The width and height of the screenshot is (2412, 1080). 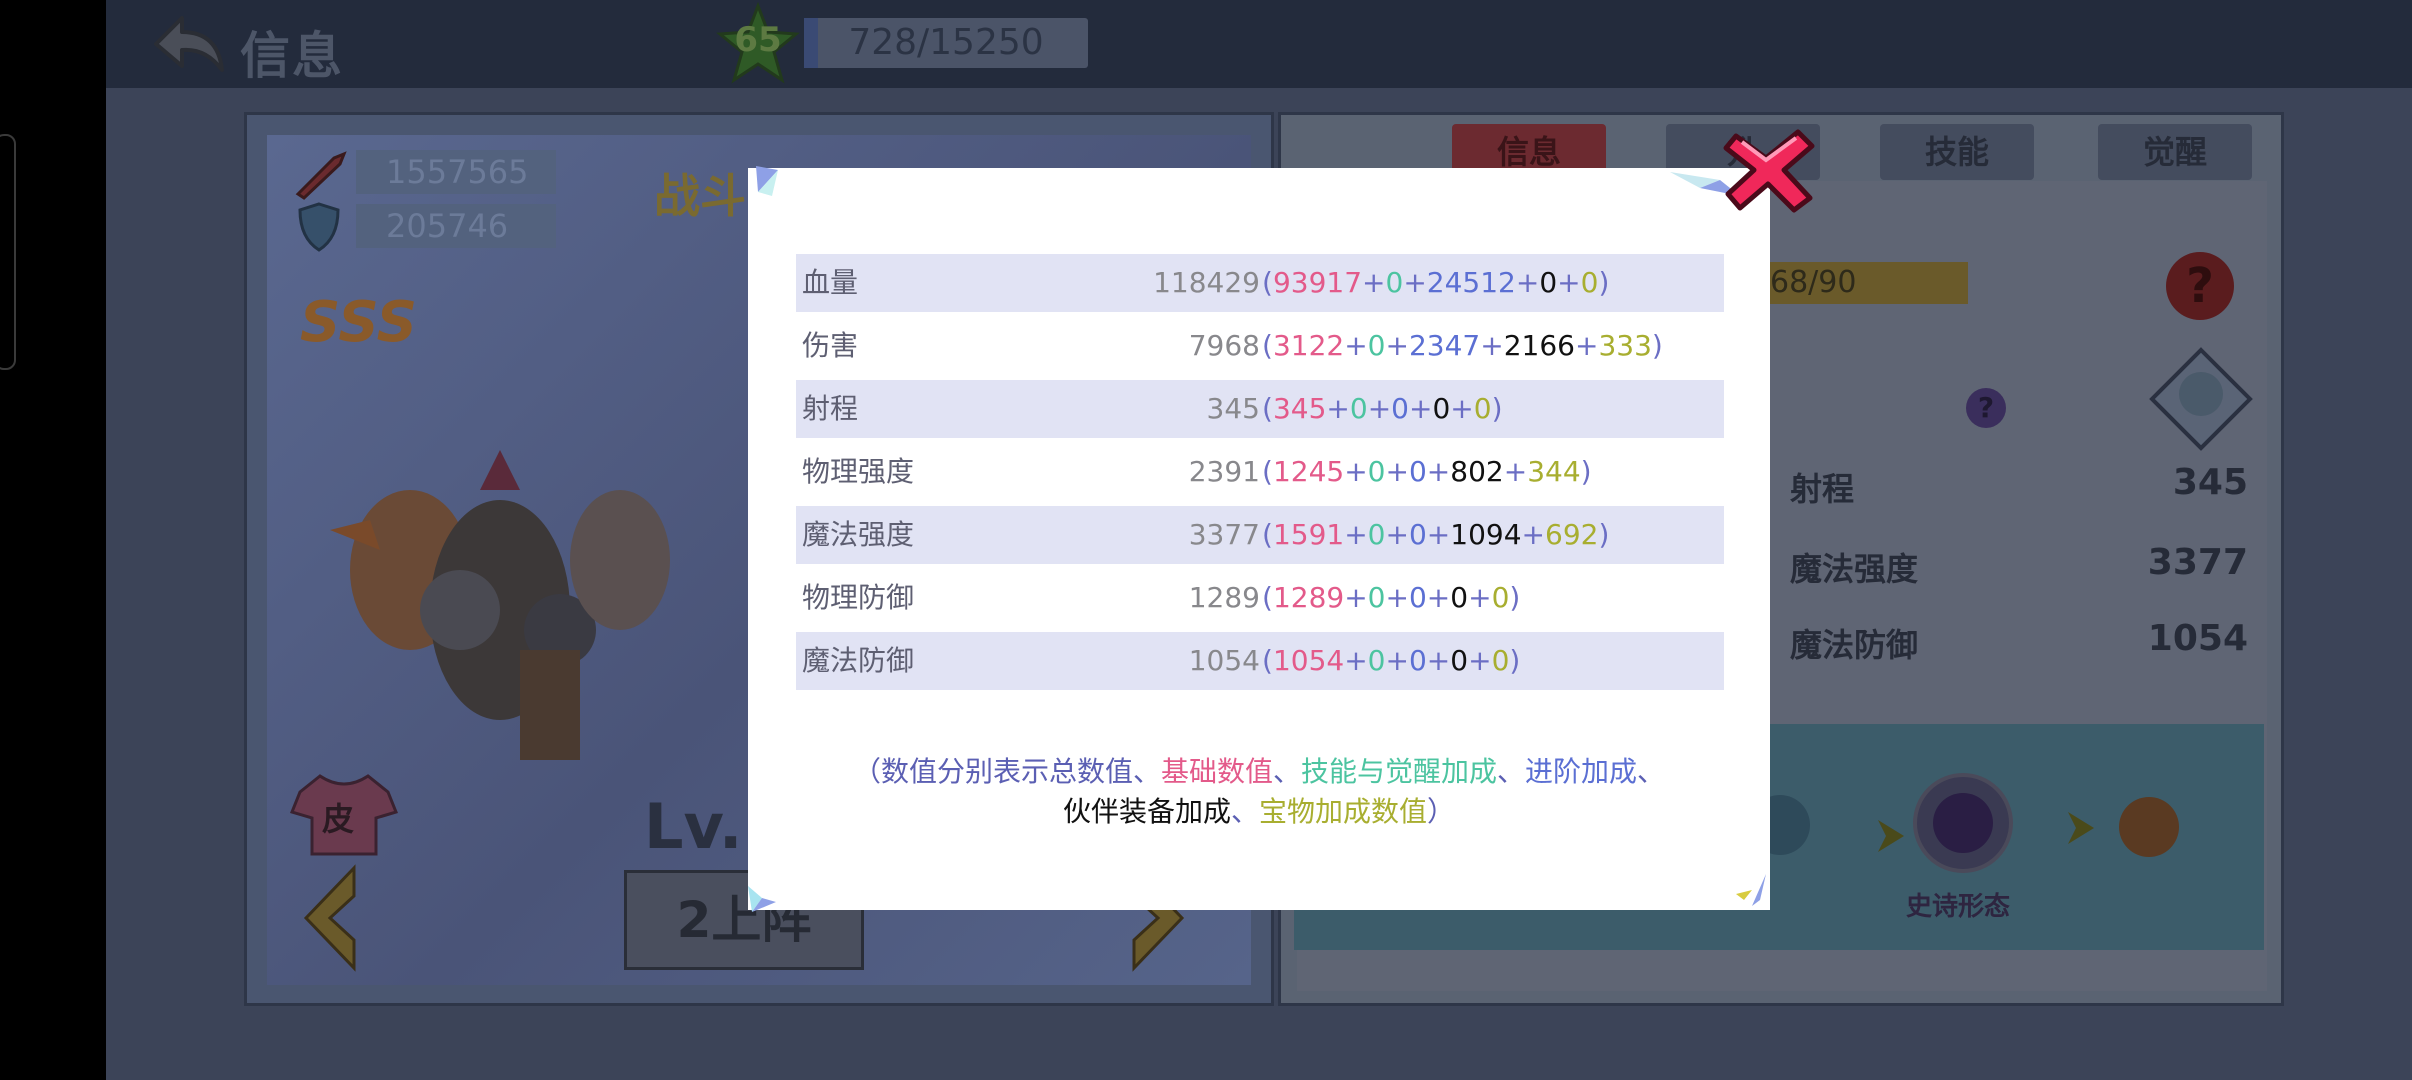 What do you see at coordinates (1343, 811) in the screenshot?
I see `legend-treasure: 宝物加成数值` at bounding box center [1343, 811].